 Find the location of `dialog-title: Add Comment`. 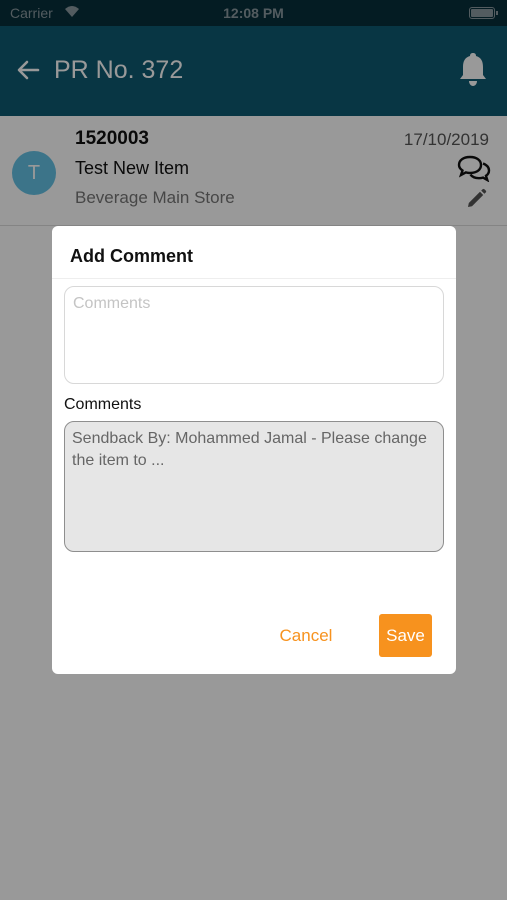

dialog-title: Add Comment is located at coordinates (131, 256).